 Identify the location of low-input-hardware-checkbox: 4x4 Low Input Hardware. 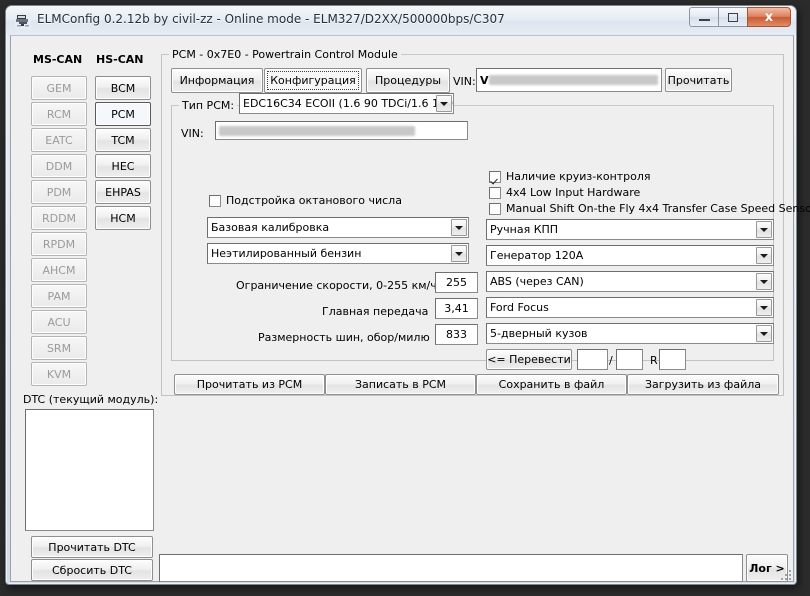
(564, 192).